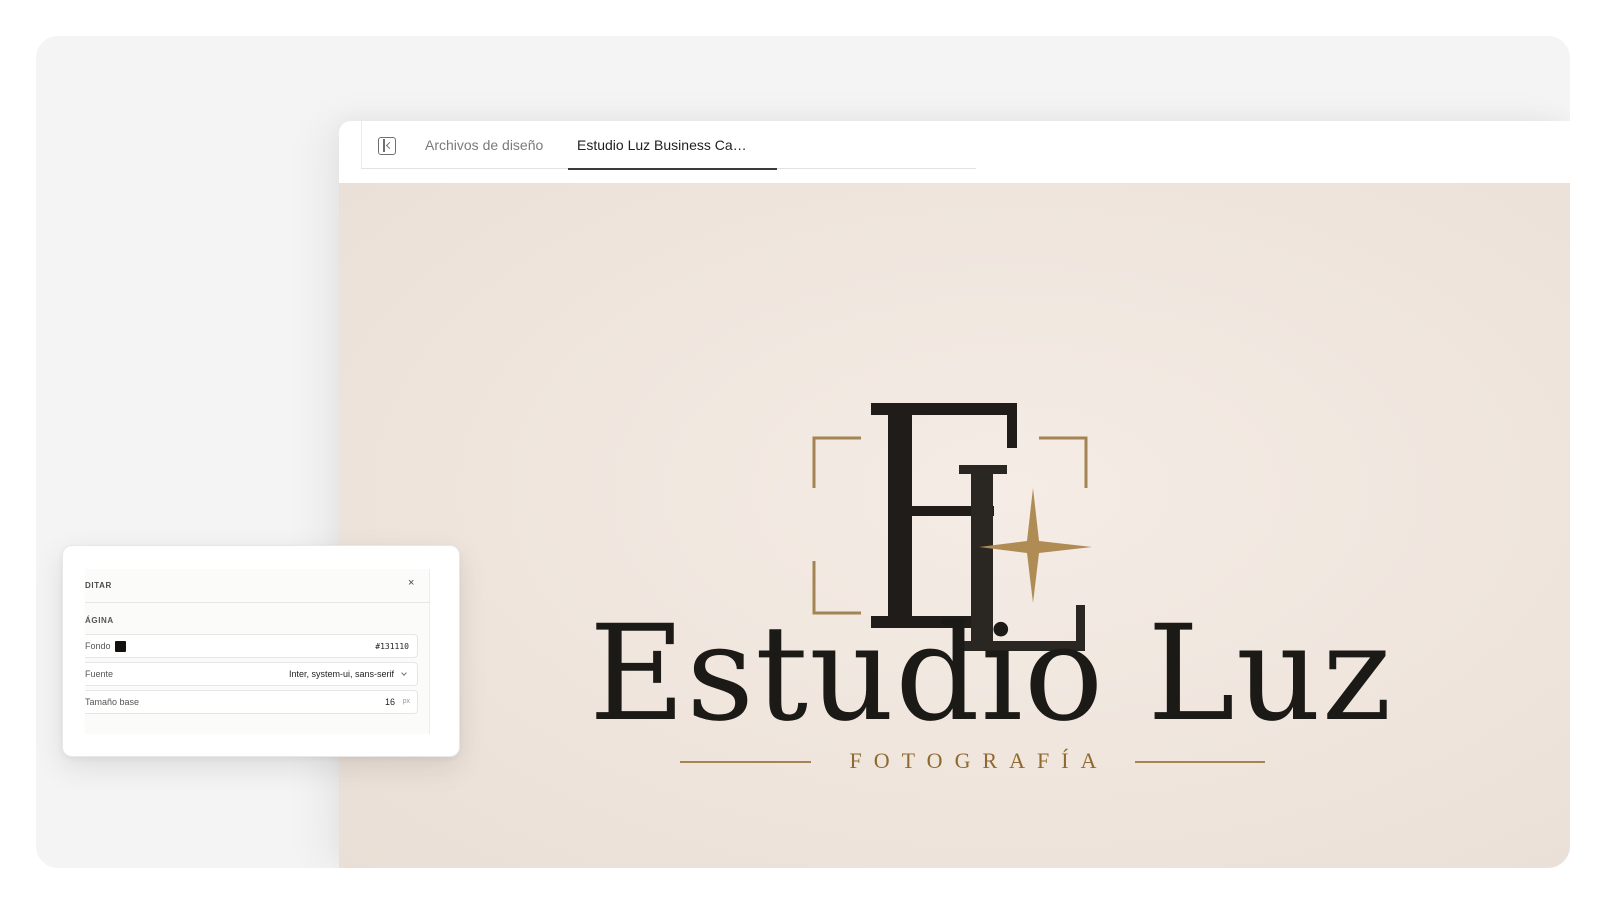  What do you see at coordinates (99, 674) in the screenshot?
I see `font-label: Fuente` at bounding box center [99, 674].